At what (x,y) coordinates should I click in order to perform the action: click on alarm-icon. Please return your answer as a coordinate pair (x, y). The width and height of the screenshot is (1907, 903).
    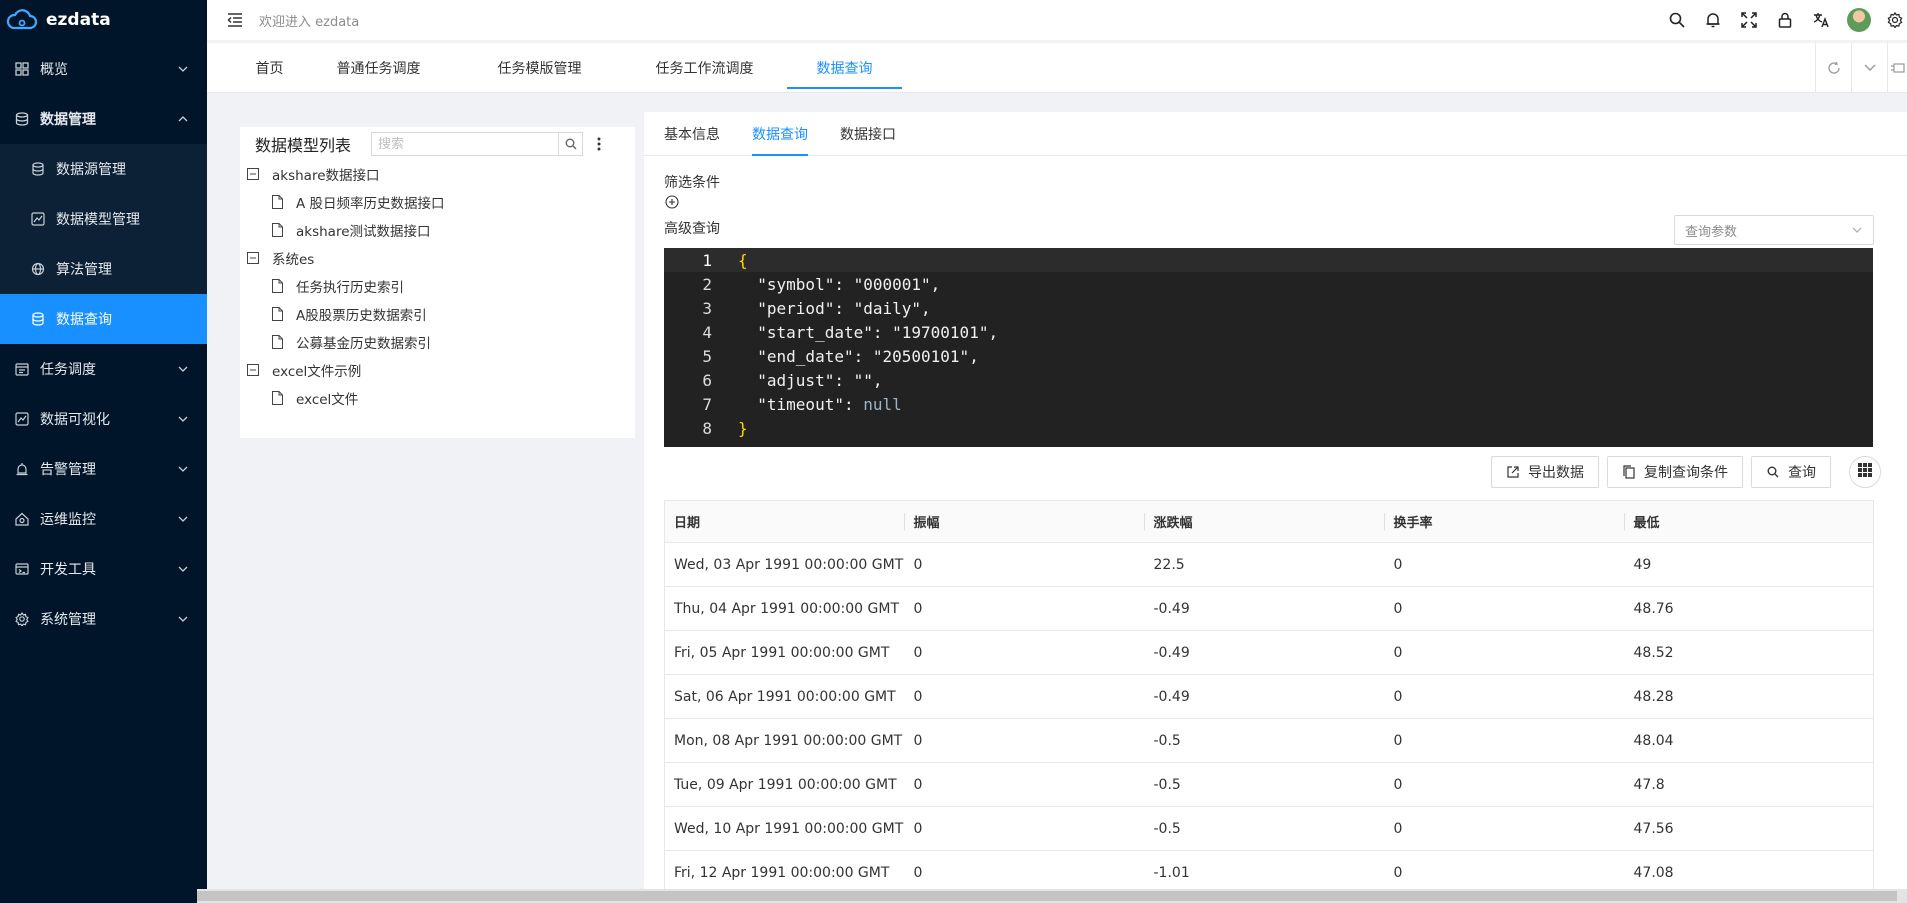
    Looking at the image, I should click on (22, 469).